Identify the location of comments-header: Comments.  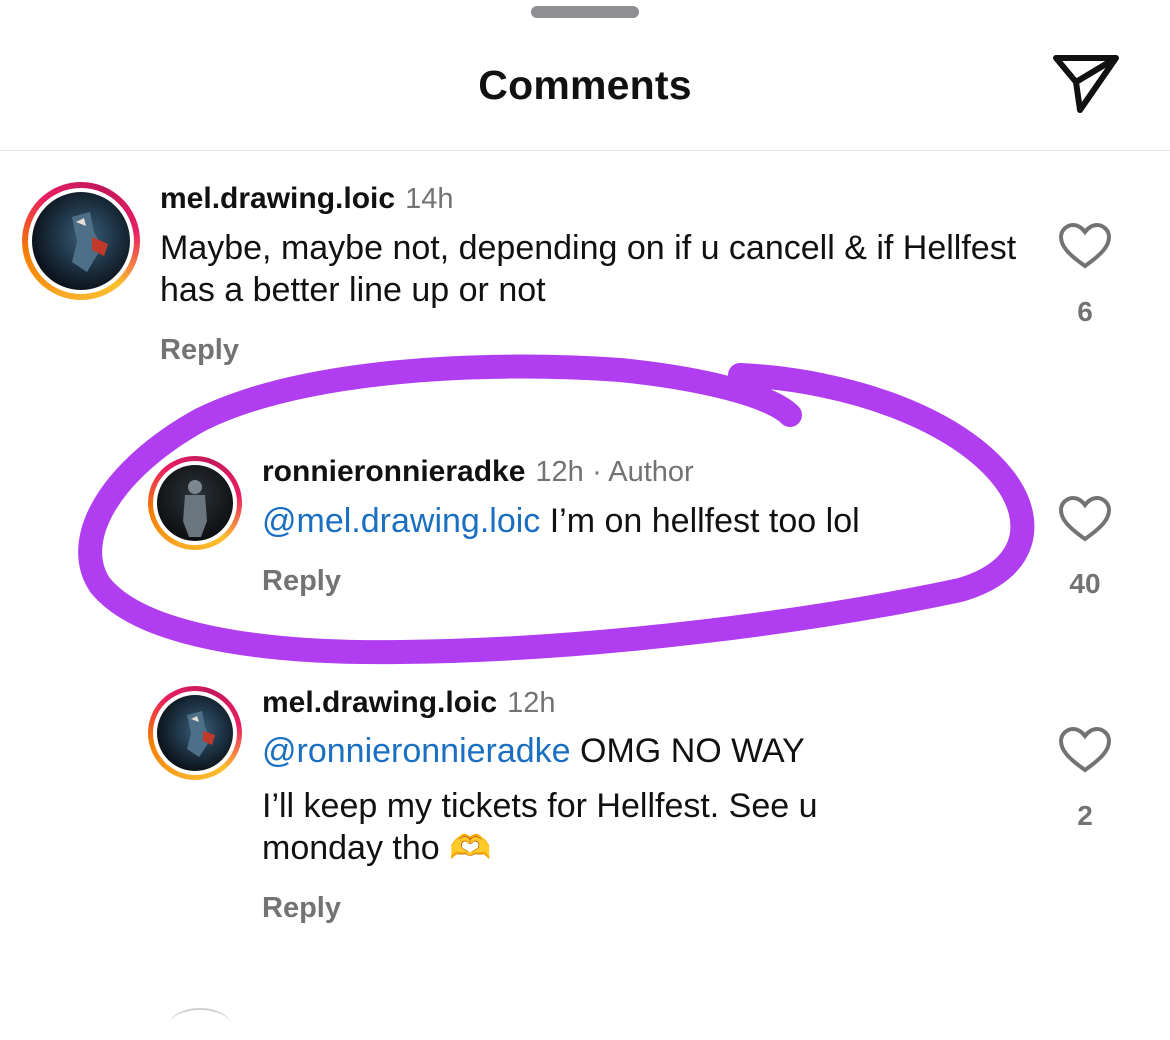
(585, 75).